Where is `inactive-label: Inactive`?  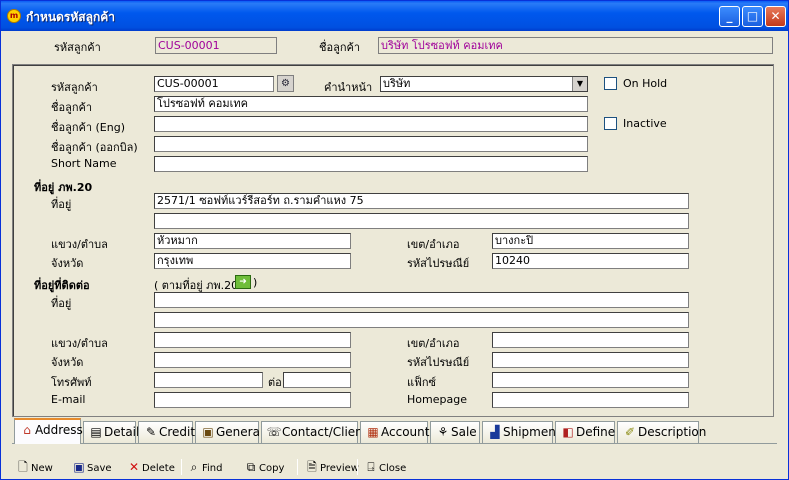 inactive-label: Inactive is located at coordinates (645, 123).